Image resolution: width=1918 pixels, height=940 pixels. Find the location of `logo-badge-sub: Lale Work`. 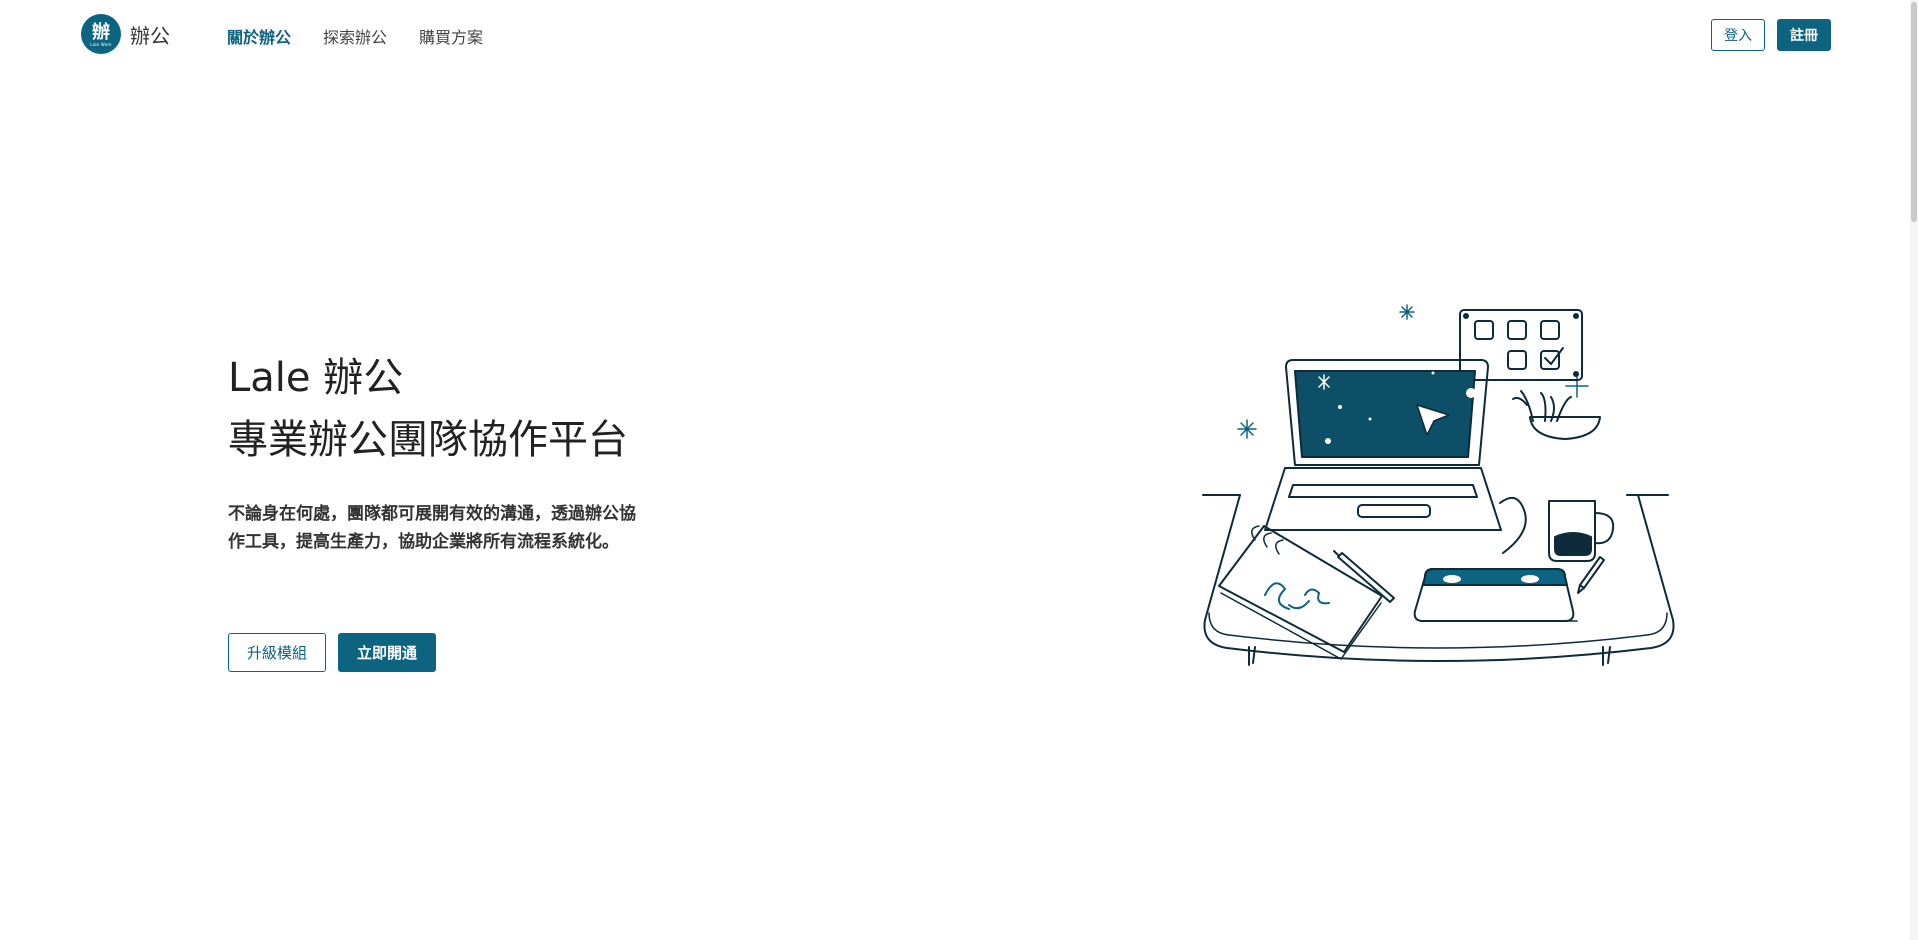

logo-badge-sub: Lale Work is located at coordinates (101, 44).